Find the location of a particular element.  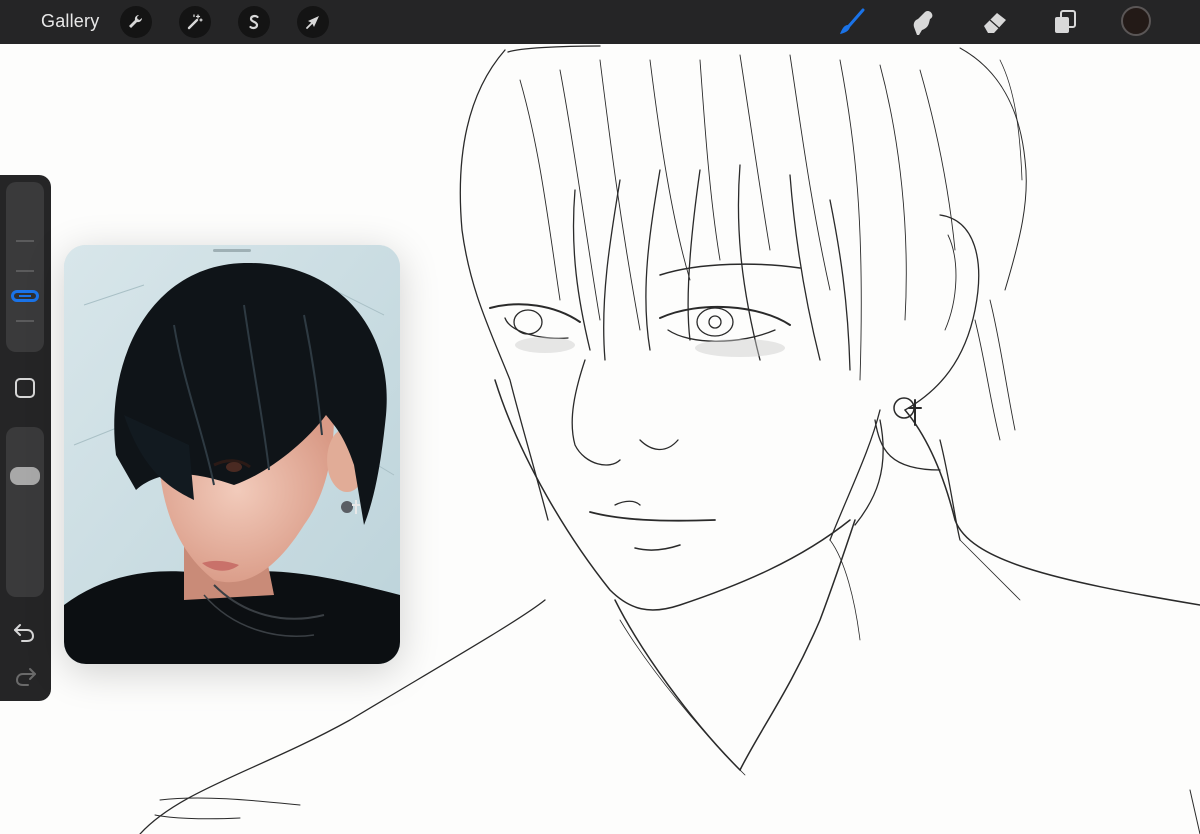

arrow-cursor-icon is located at coordinates (312, 22).